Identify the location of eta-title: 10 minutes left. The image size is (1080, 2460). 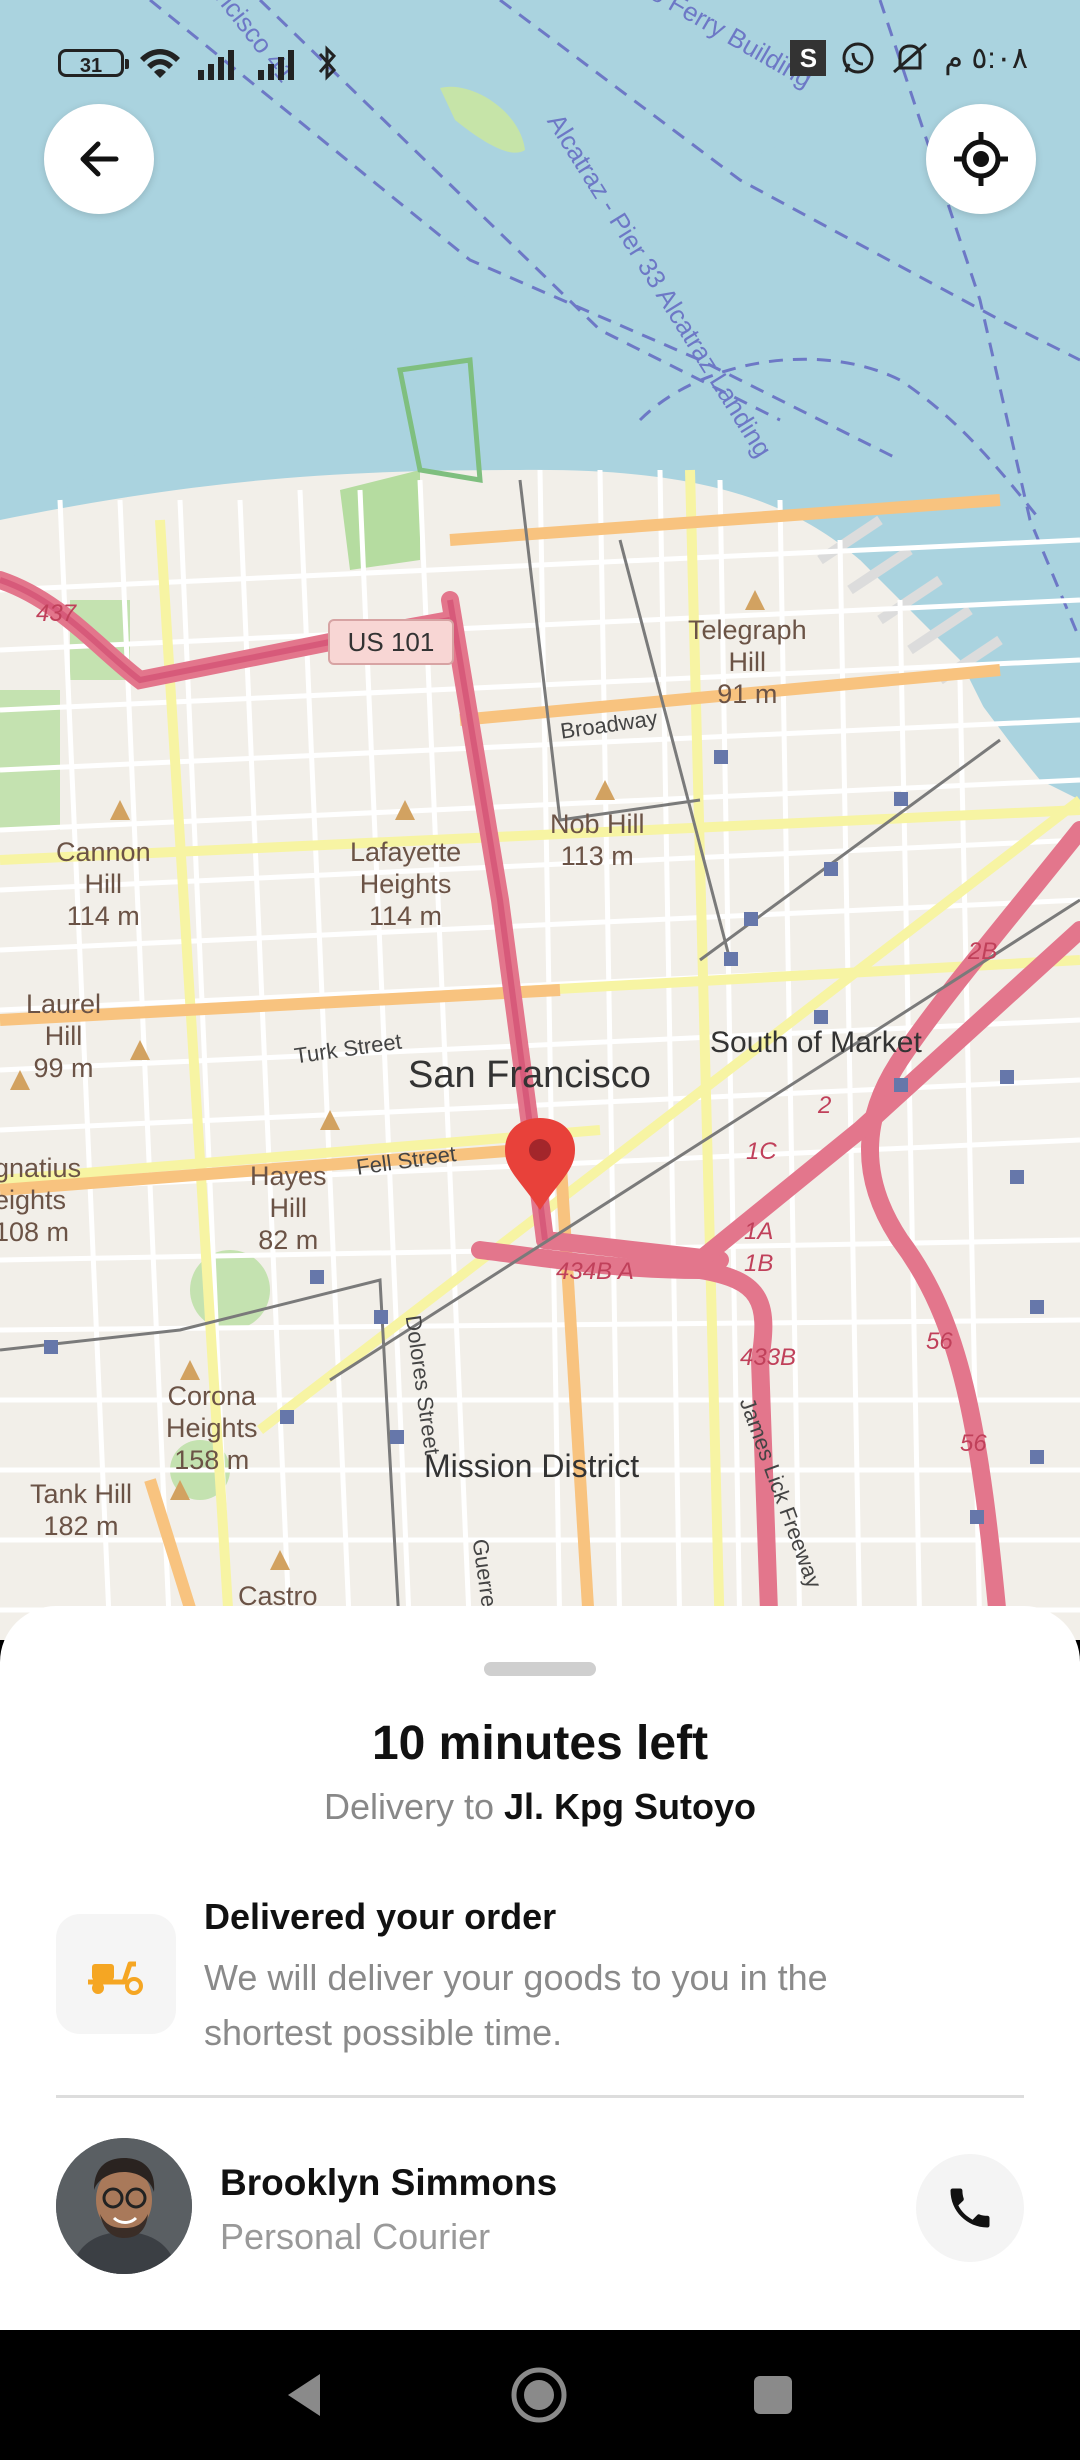
(540, 1743).